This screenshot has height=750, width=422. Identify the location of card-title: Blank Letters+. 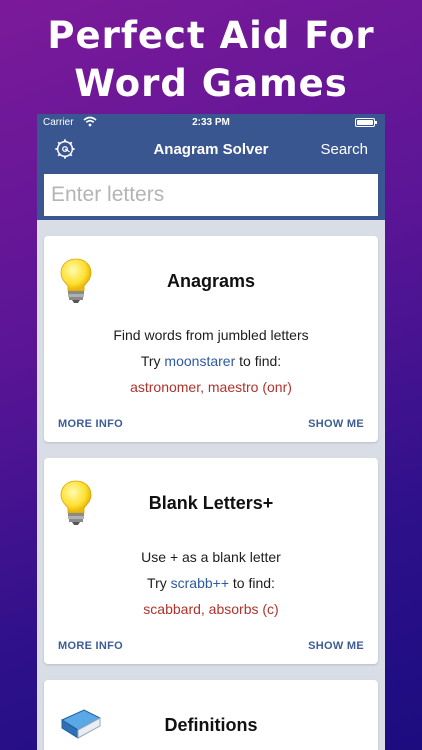
(211, 503).